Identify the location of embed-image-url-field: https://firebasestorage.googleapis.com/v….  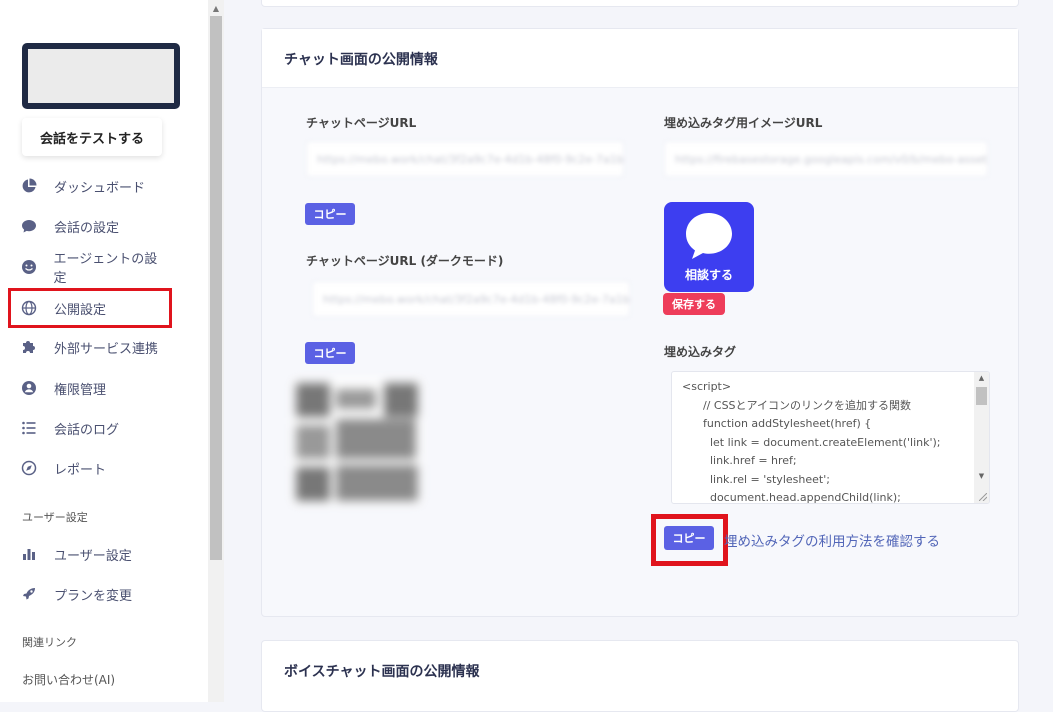
(826, 159).